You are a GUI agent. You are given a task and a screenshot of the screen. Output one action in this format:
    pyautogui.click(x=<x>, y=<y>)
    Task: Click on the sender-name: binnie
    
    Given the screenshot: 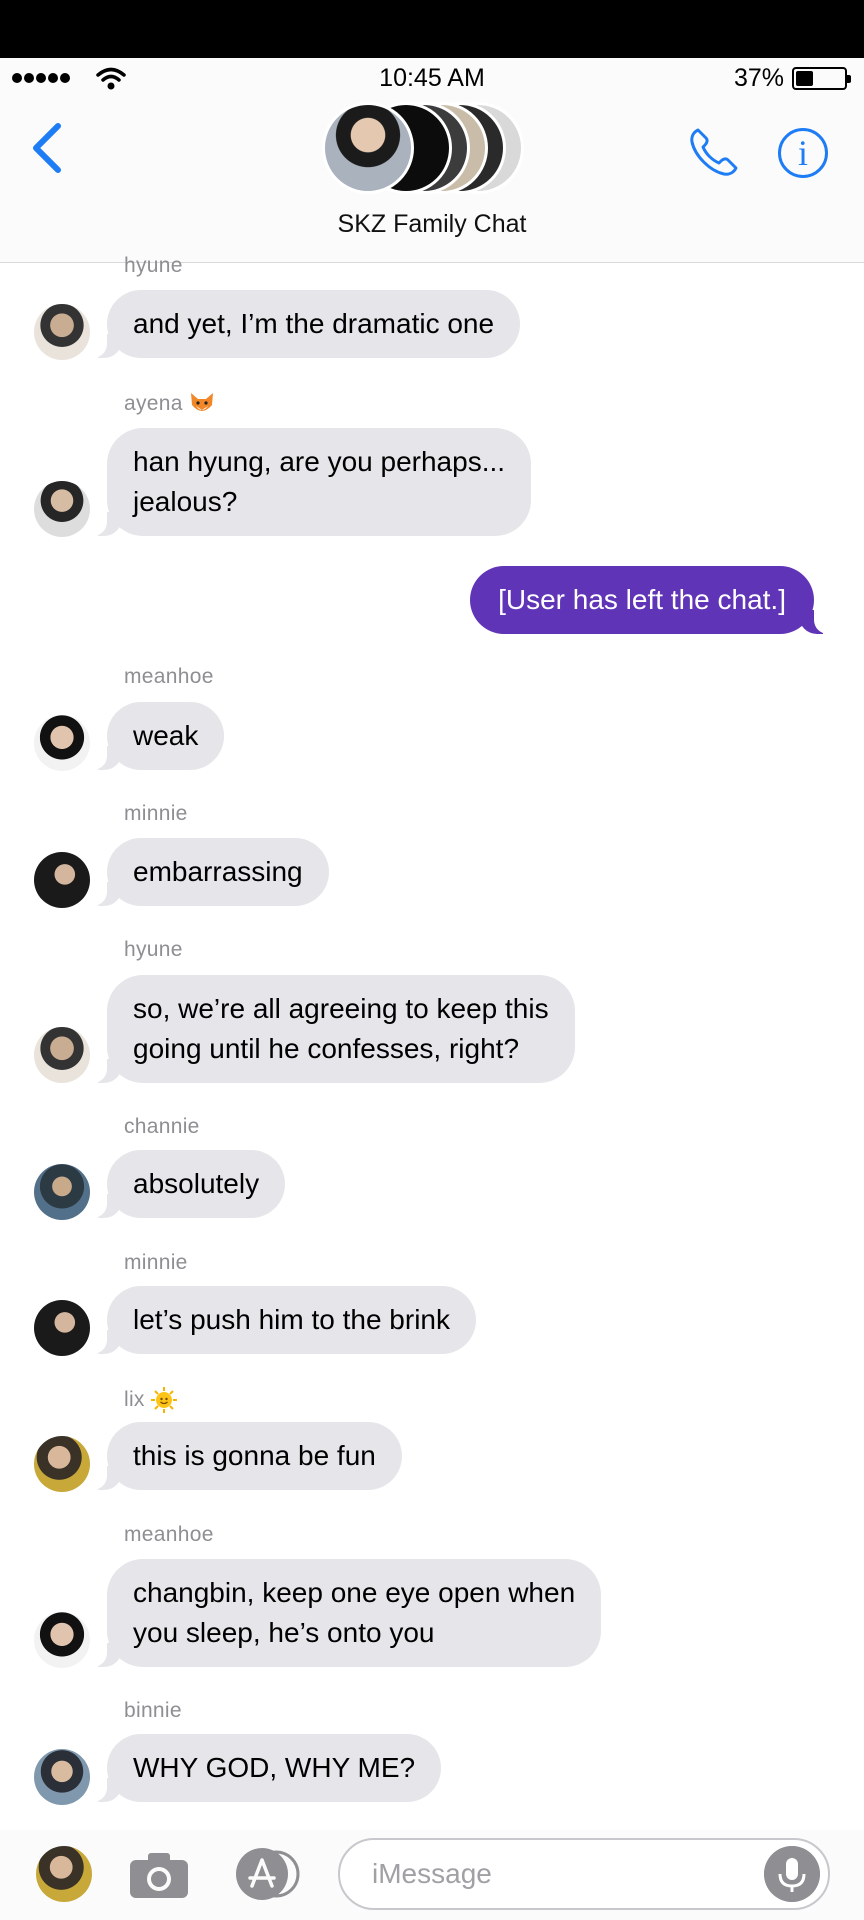 What is the action you would take?
    pyautogui.click(x=153, y=1710)
    